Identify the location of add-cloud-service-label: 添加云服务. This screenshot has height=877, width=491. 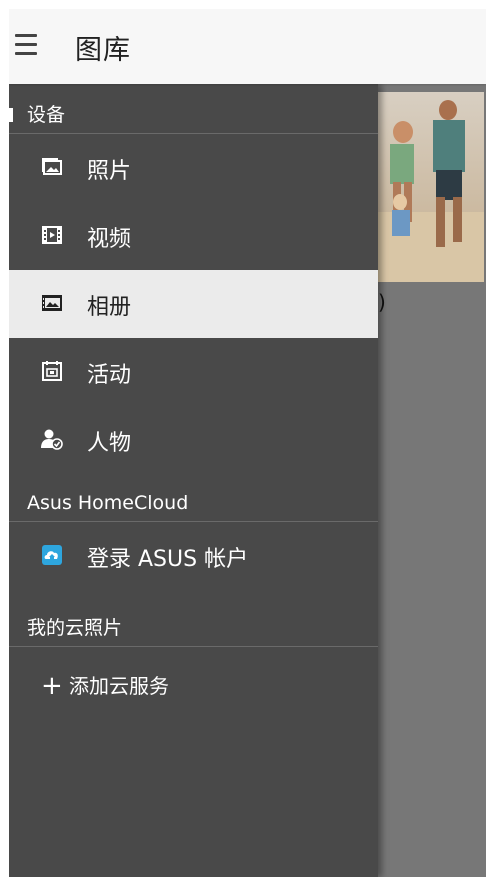
(119, 686).